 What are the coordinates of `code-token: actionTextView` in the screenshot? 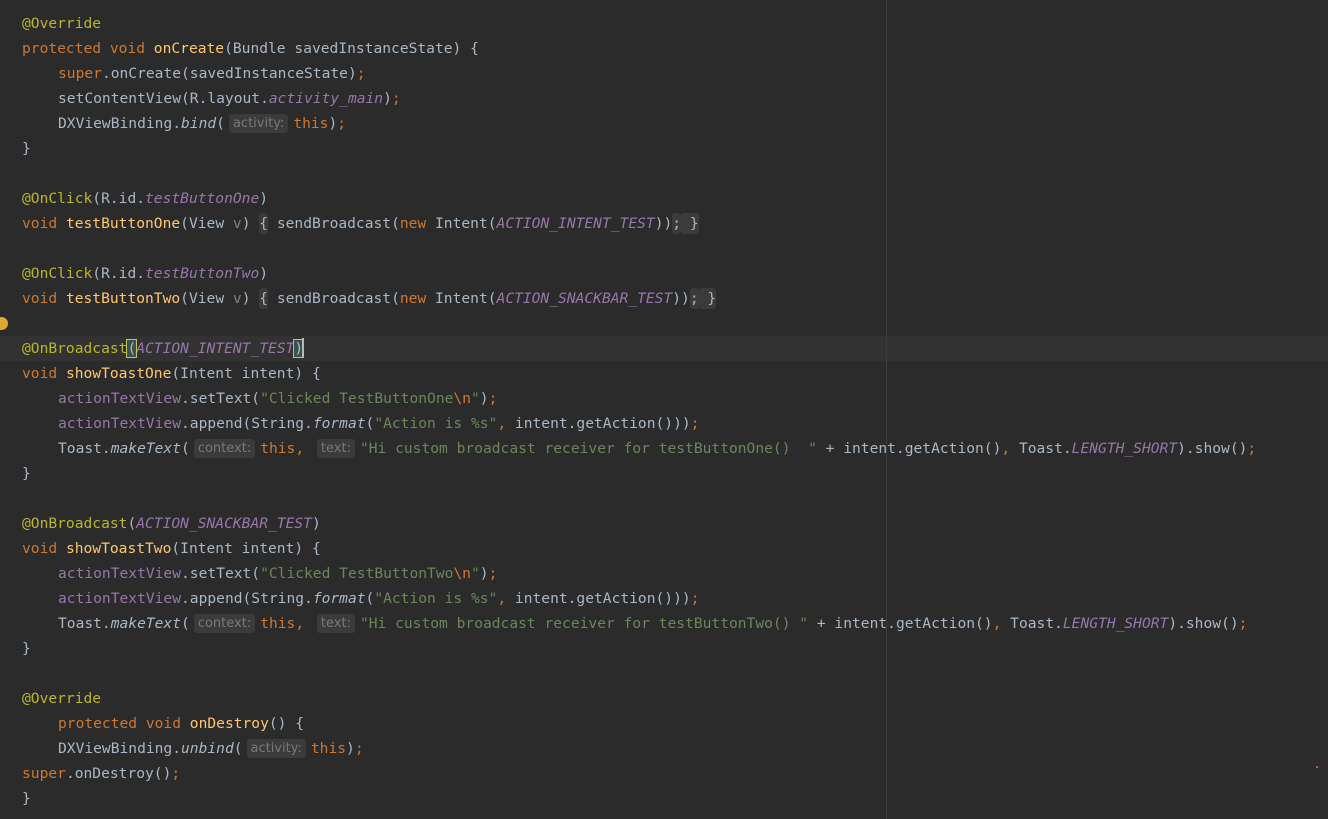 It's located at (120, 423).